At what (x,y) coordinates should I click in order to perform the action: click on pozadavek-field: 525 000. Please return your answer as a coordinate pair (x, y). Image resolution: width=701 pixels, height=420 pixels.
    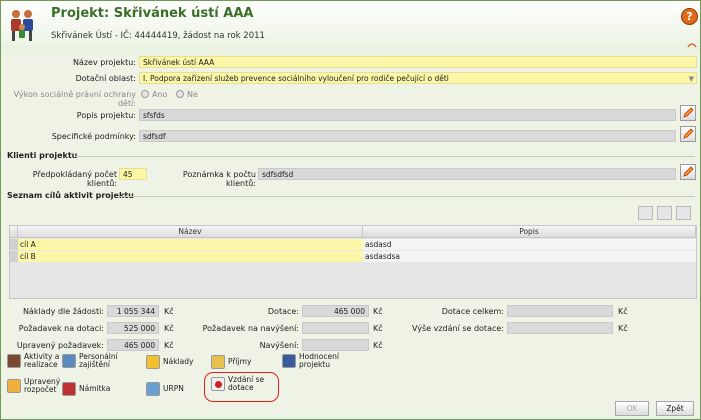
    Looking at the image, I should click on (133, 328).